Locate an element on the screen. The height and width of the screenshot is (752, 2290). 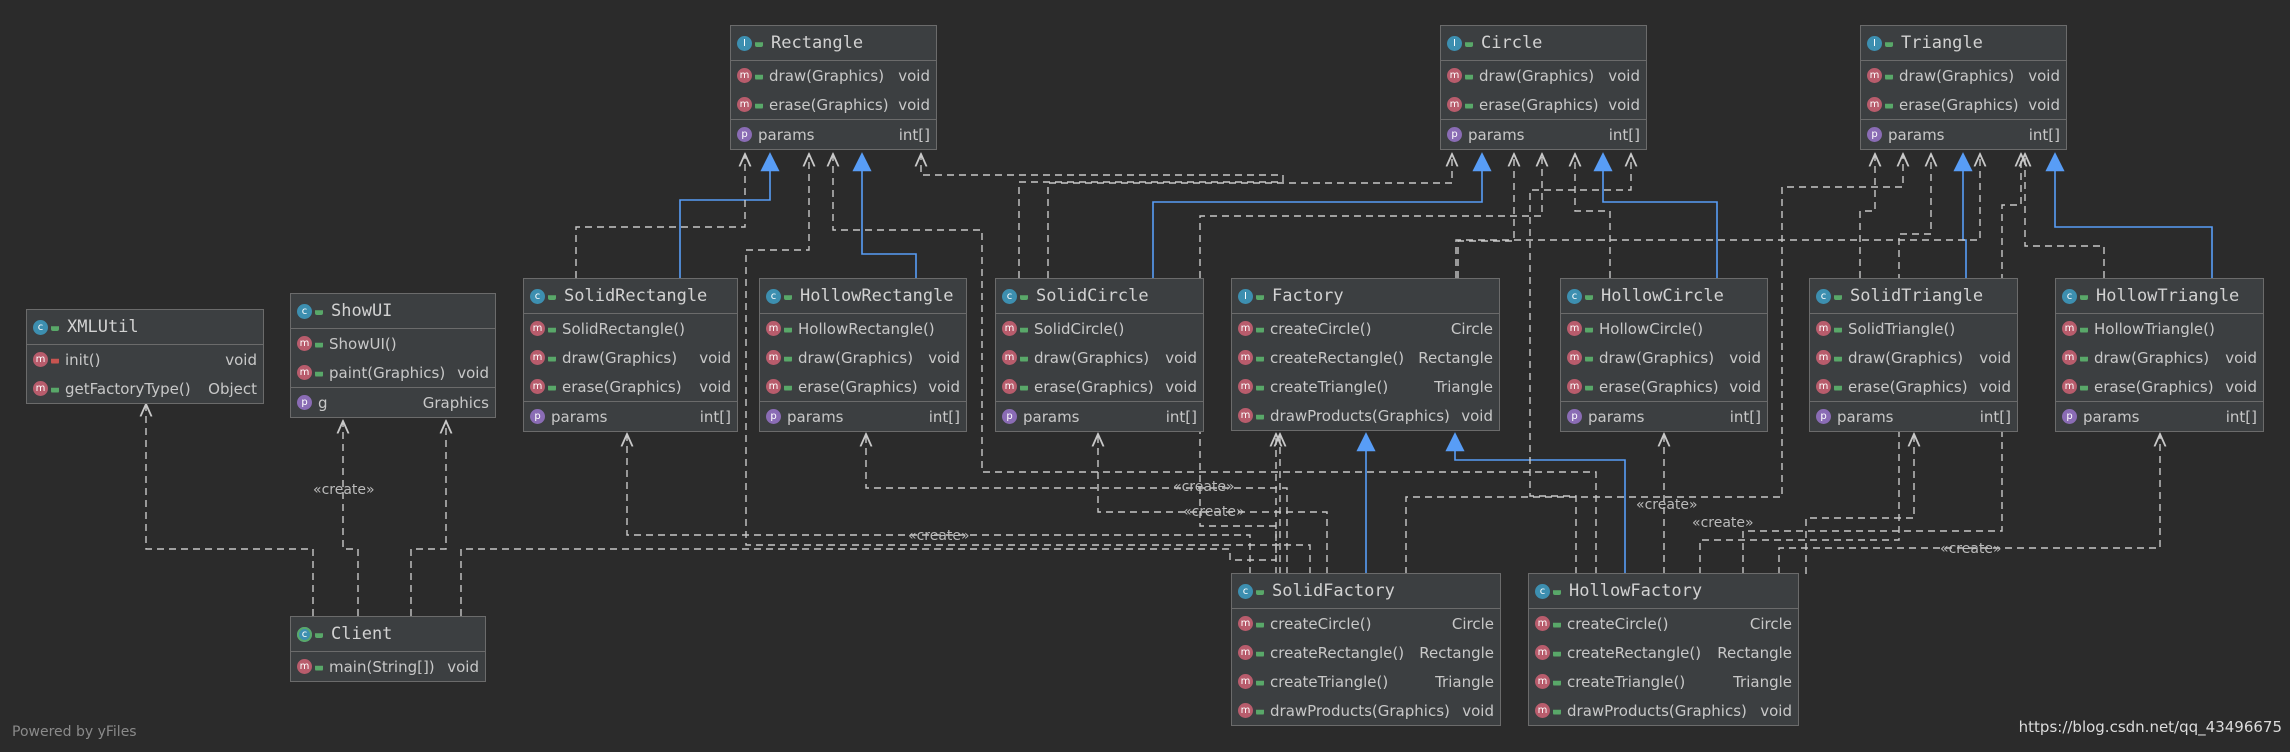
class-node-client: c Client m main(String[]) void is located at coordinates (388, 649).